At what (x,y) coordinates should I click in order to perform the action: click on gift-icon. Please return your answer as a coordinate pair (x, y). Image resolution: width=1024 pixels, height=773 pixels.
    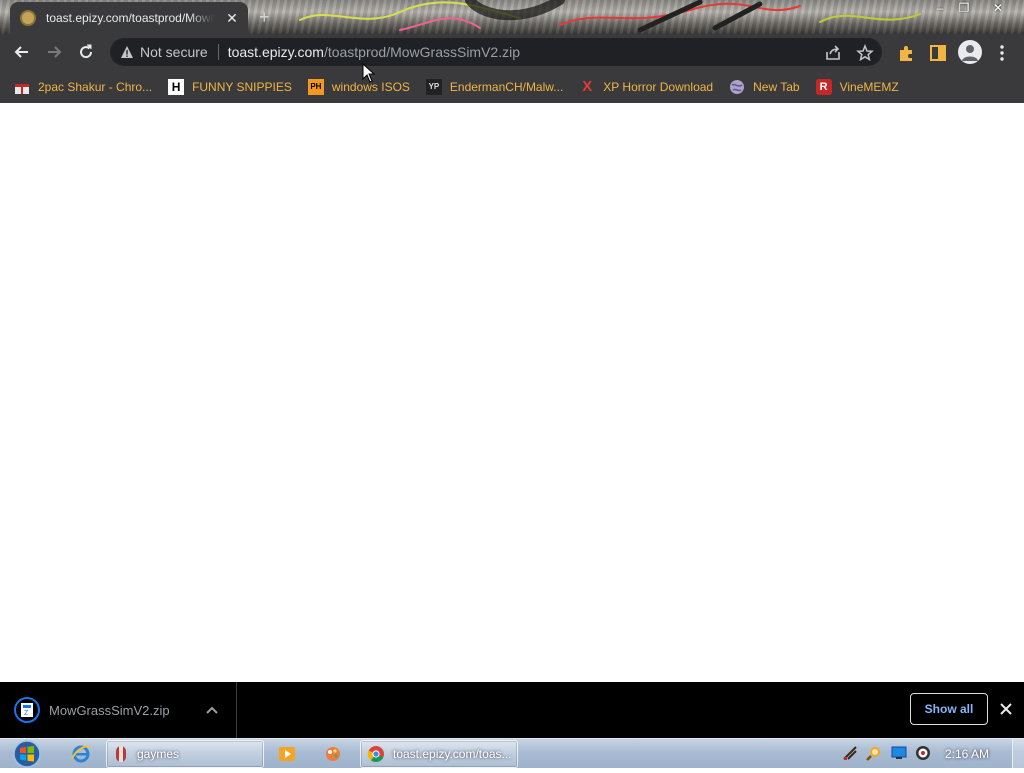
    Looking at the image, I should click on (22, 87).